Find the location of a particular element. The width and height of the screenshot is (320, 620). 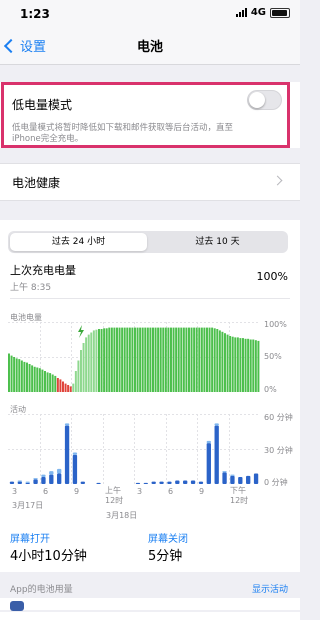

app-list is located at coordinates (150, 604).